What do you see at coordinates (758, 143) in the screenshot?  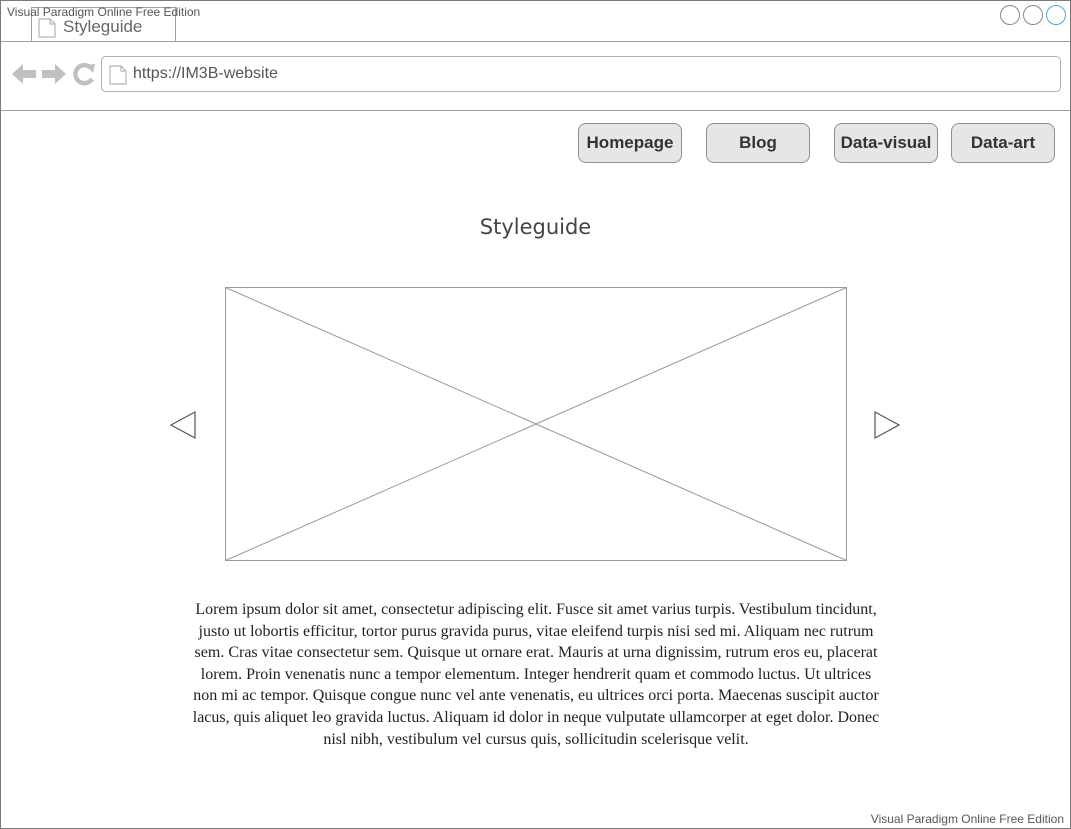 I see `nav-blog-button: Blog` at bounding box center [758, 143].